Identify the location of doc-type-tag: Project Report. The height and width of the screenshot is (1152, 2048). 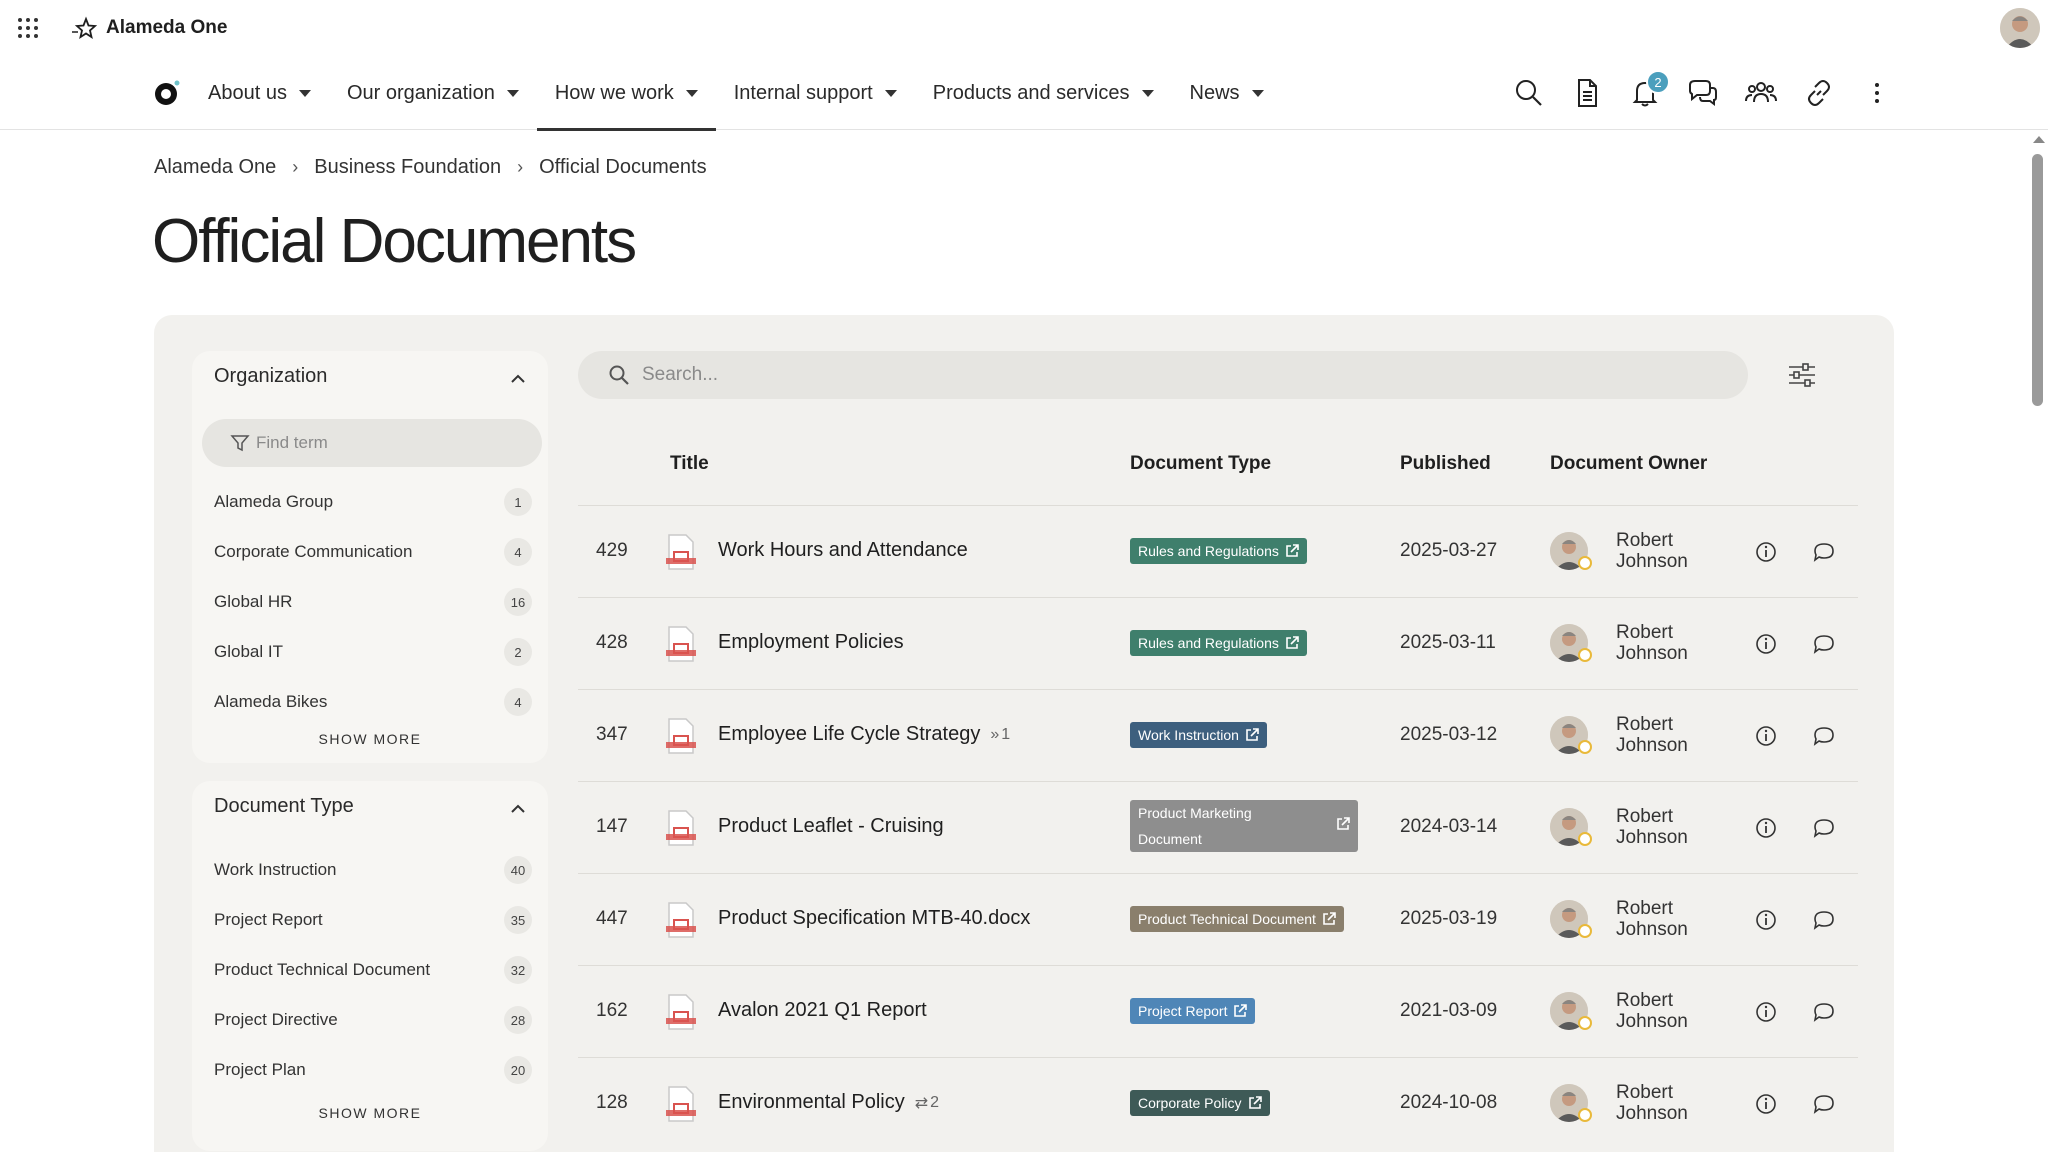
(1193, 1011).